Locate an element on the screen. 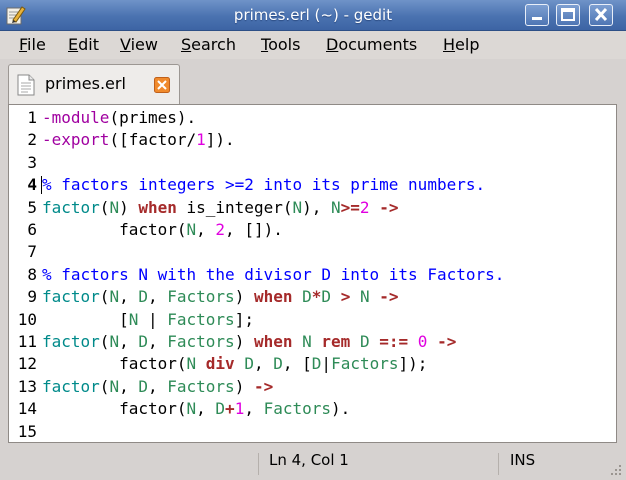  code-line: 9 factor(N, D, Factors) when D*D > N -> is located at coordinates (312, 297).